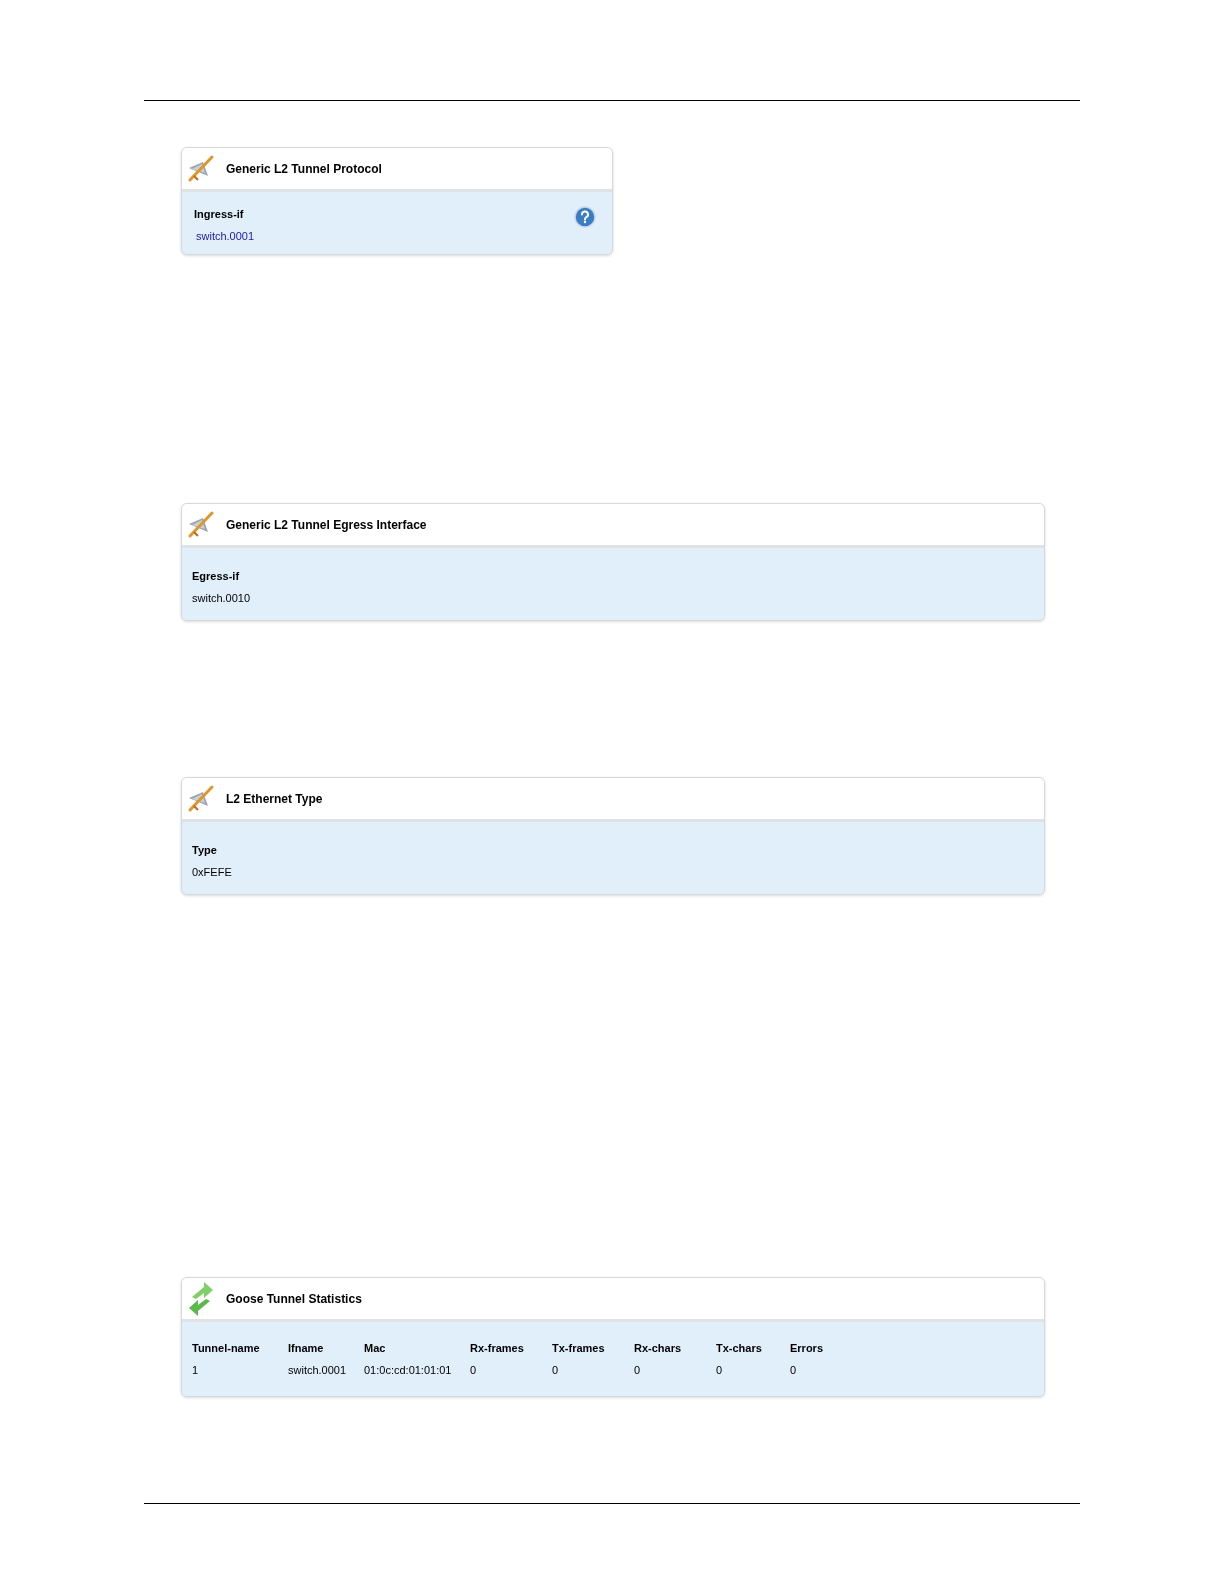 Image resolution: width=1224 pixels, height=1584 pixels. Describe the element at coordinates (274, 799) in the screenshot. I see `panel-title: L2 Ethernet Type` at that location.